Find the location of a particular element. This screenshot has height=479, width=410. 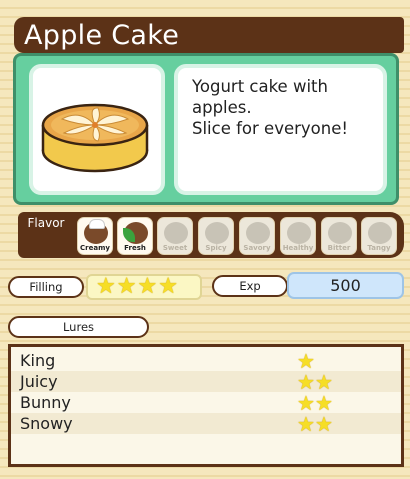

flavor-fresh-icon: Fresh is located at coordinates (135, 236).